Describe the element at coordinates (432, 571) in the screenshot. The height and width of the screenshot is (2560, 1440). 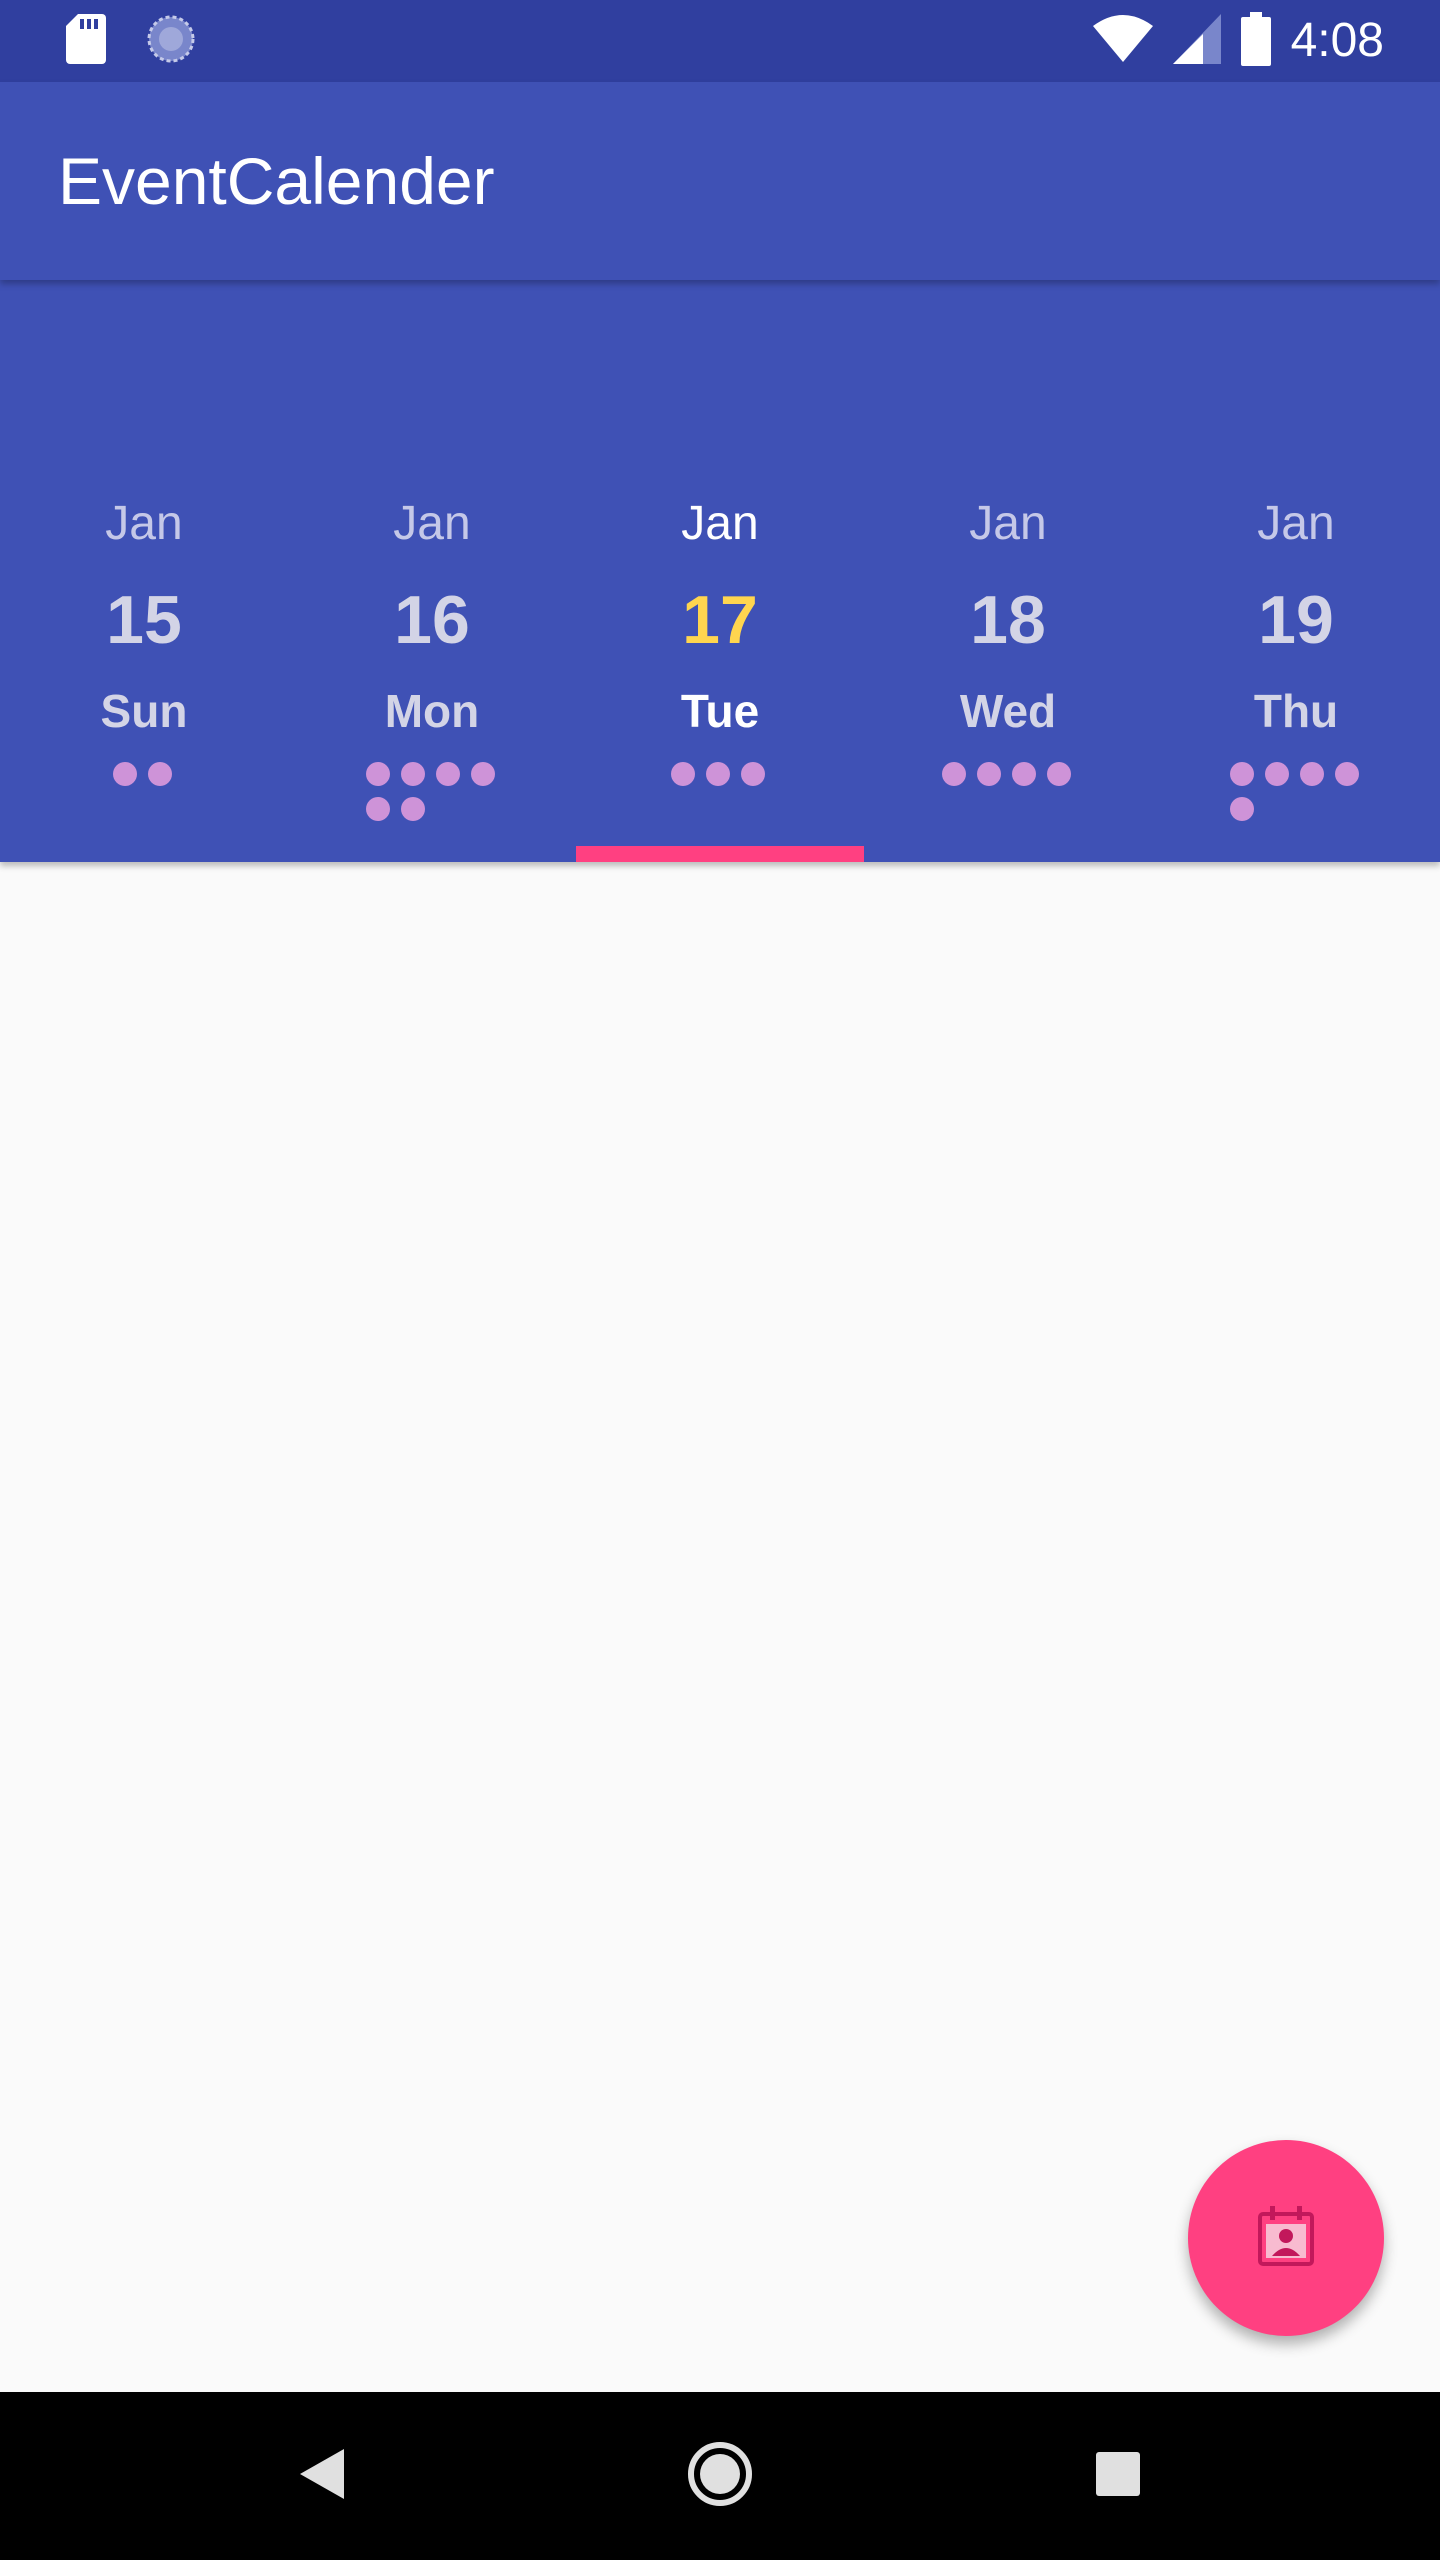
I see `date-tab-jan-16: Jan 16 Mon` at that location.